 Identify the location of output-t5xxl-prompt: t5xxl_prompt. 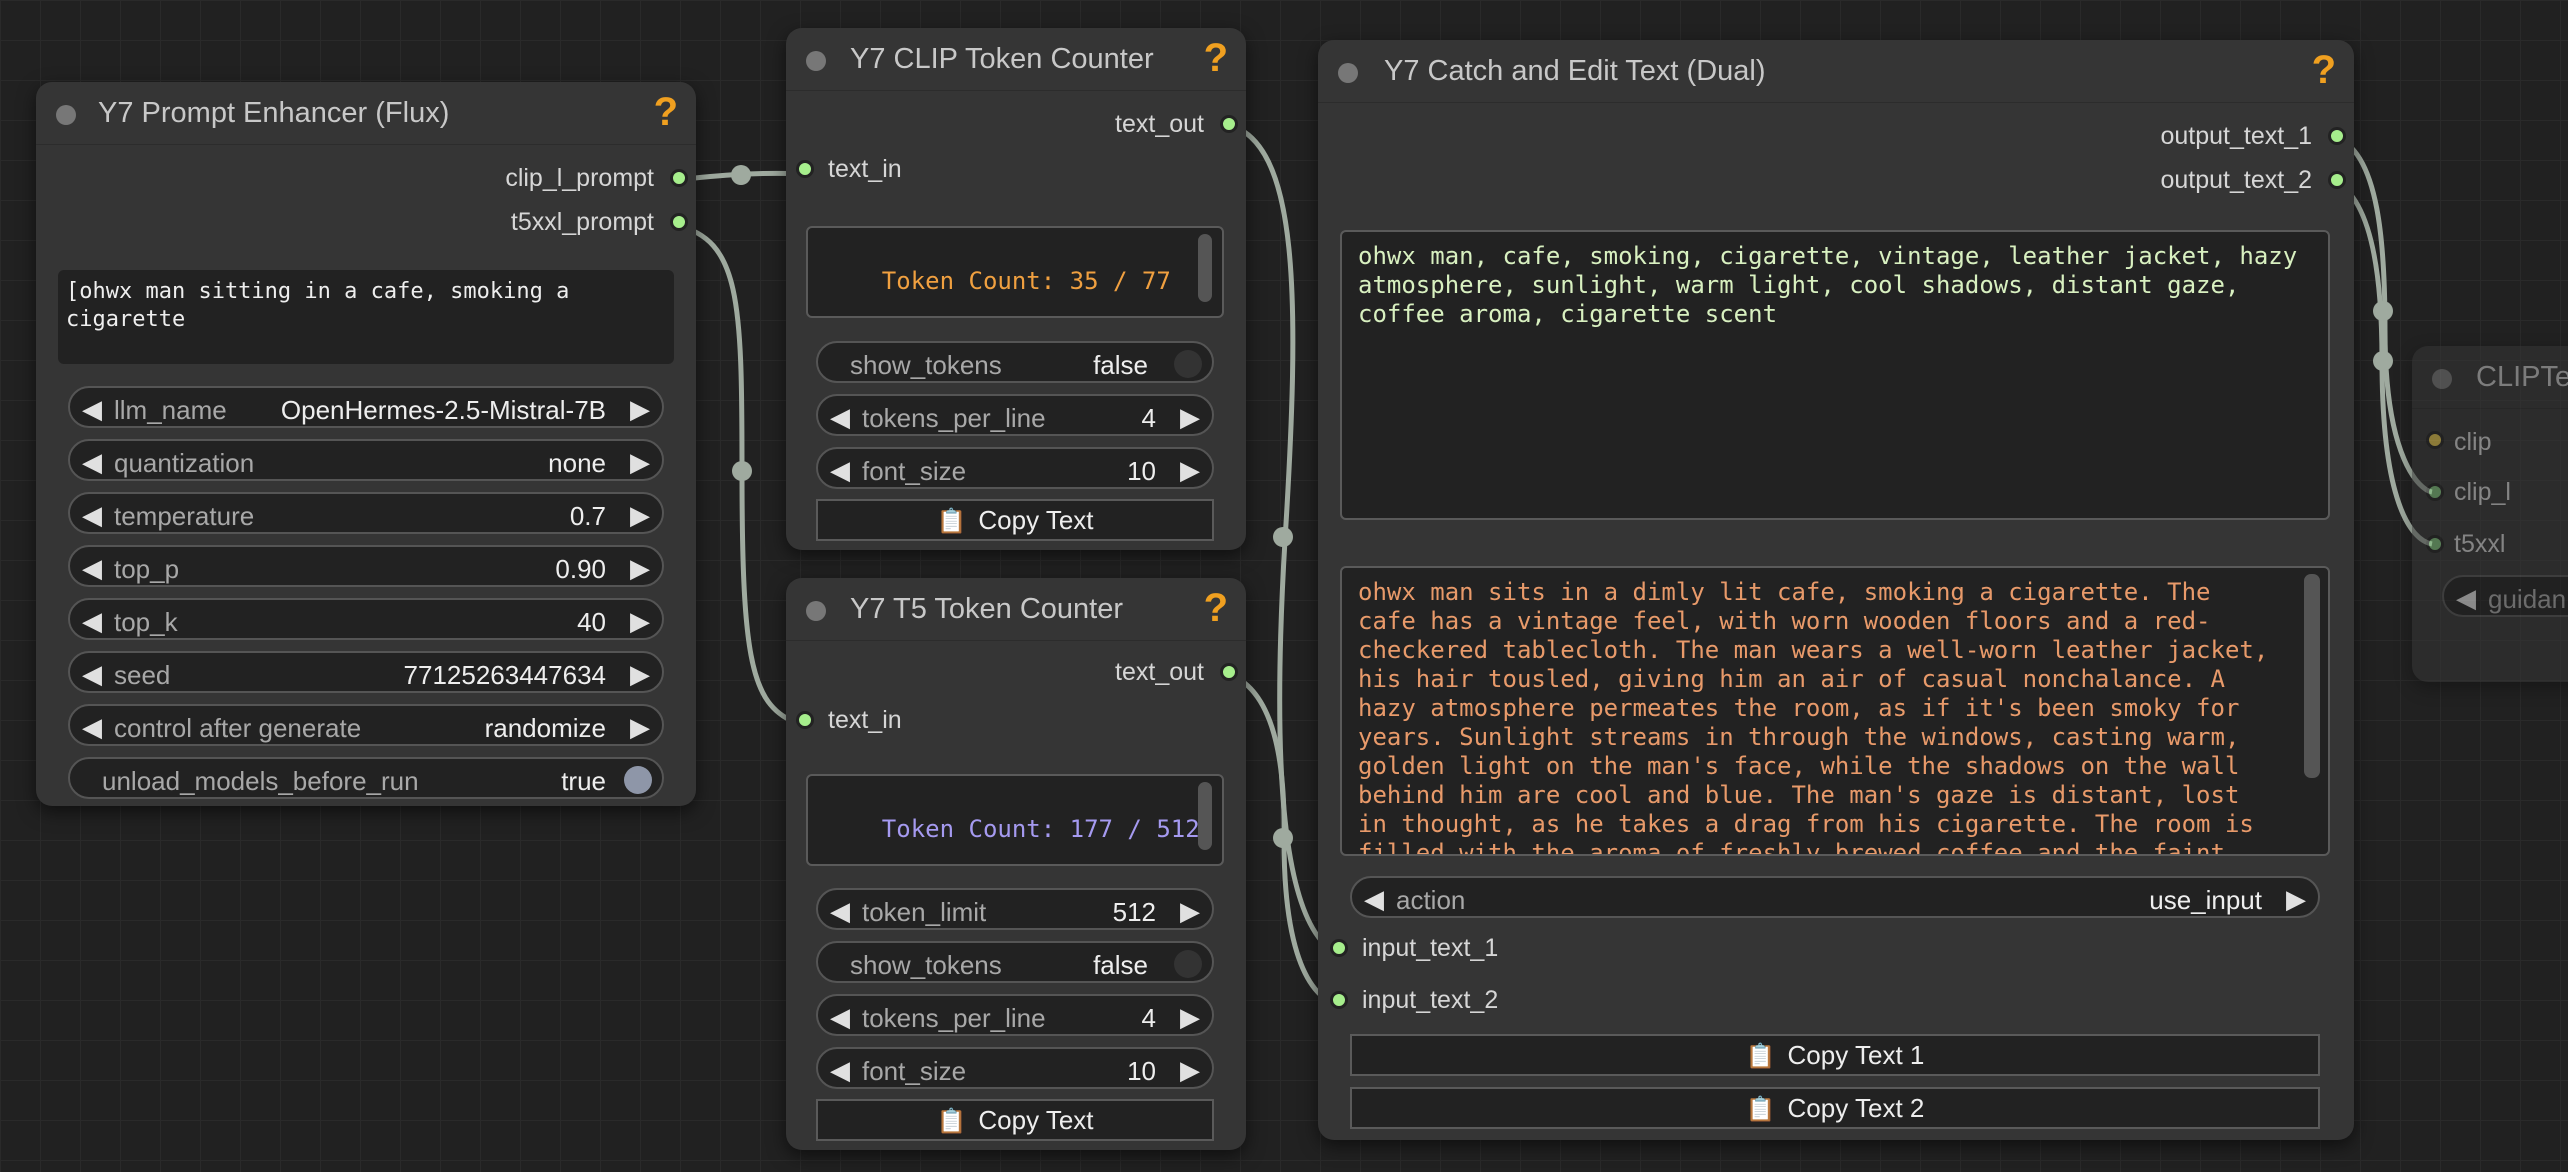
(582, 222).